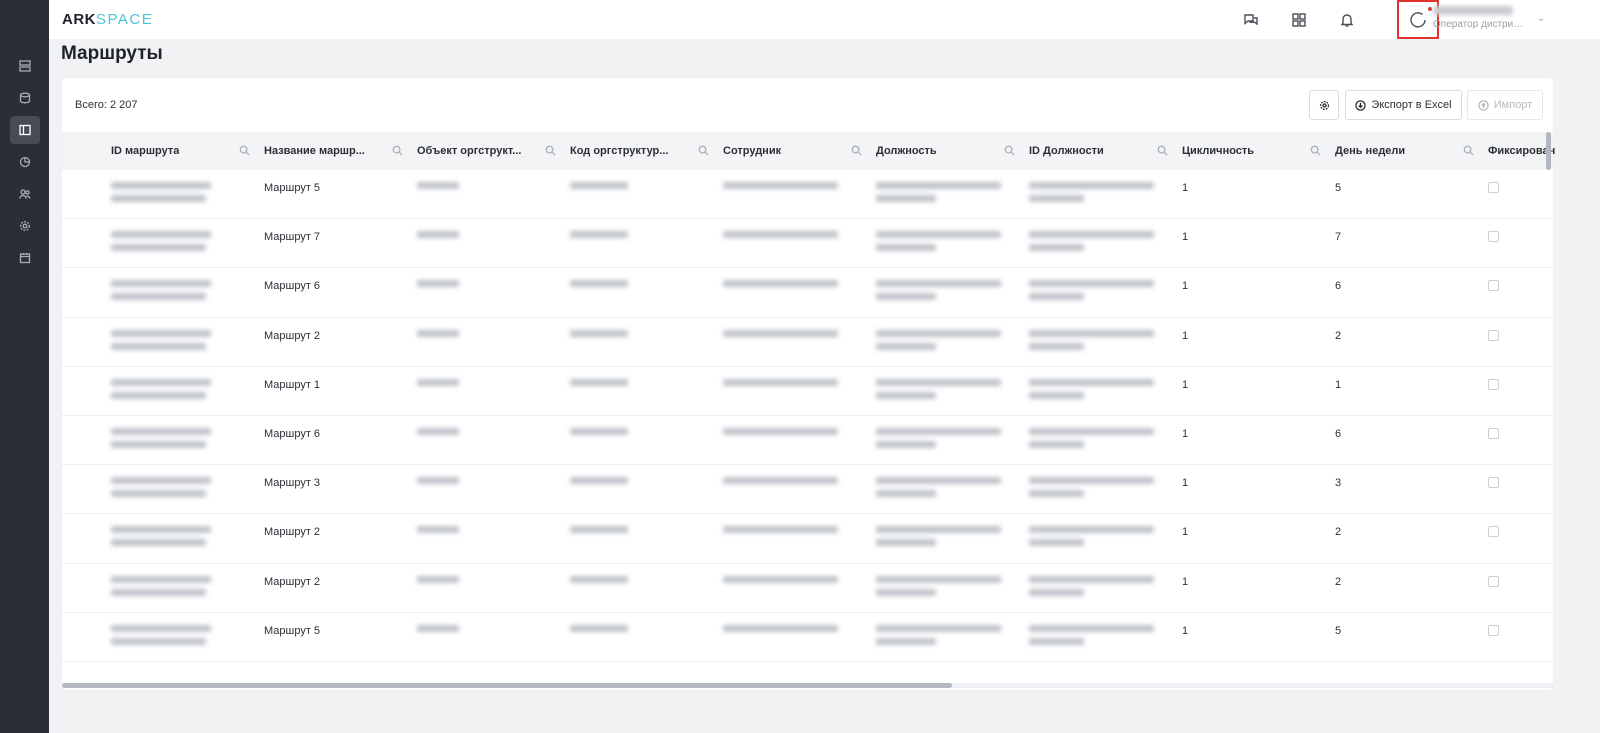  I want to click on column-header-position-id: ID Должности, so click(1105, 151).